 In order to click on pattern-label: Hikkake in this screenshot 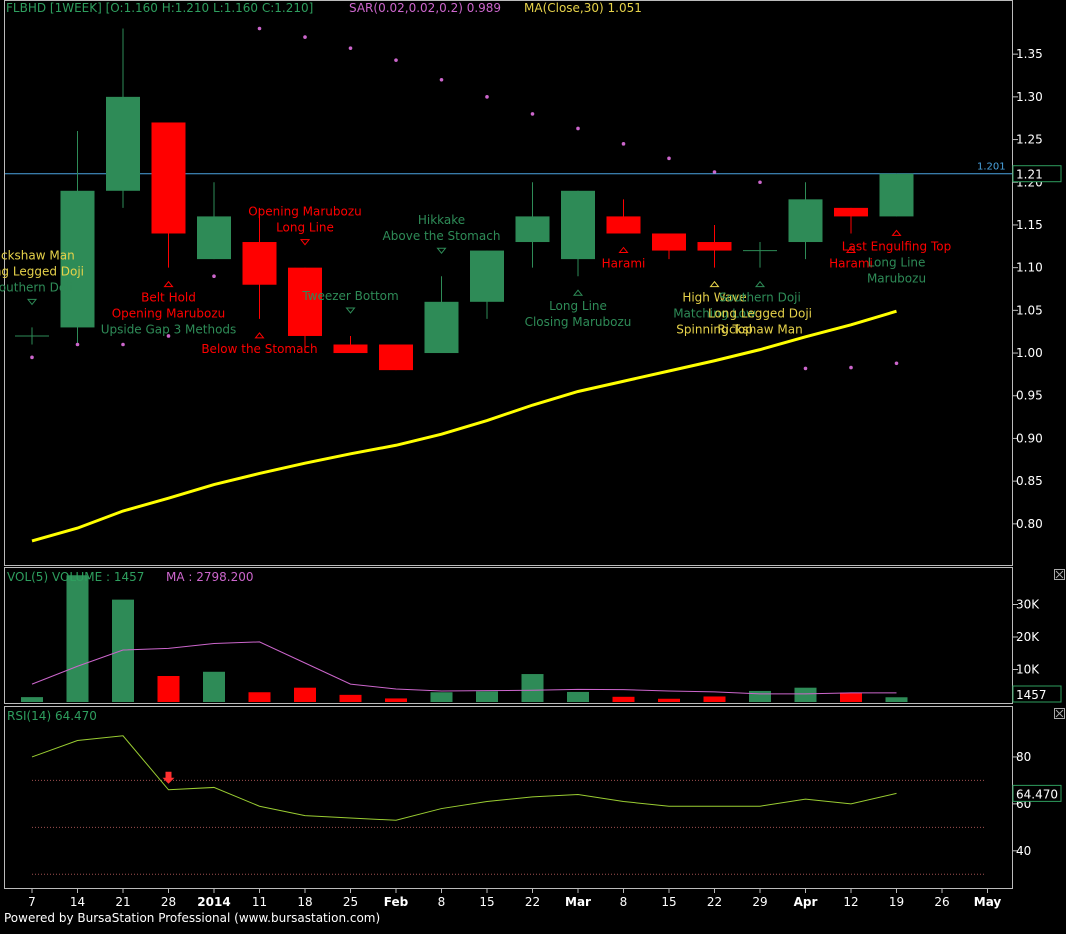, I will do `click(441, 220)`.